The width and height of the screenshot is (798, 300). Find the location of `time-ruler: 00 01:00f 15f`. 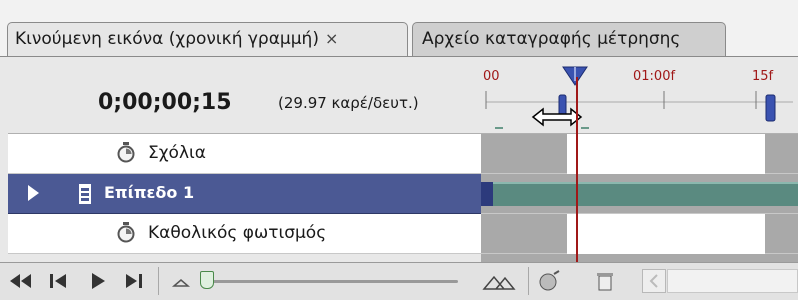

time-ruler: 00 01:00f 15f is located at coordinates (639, 95).